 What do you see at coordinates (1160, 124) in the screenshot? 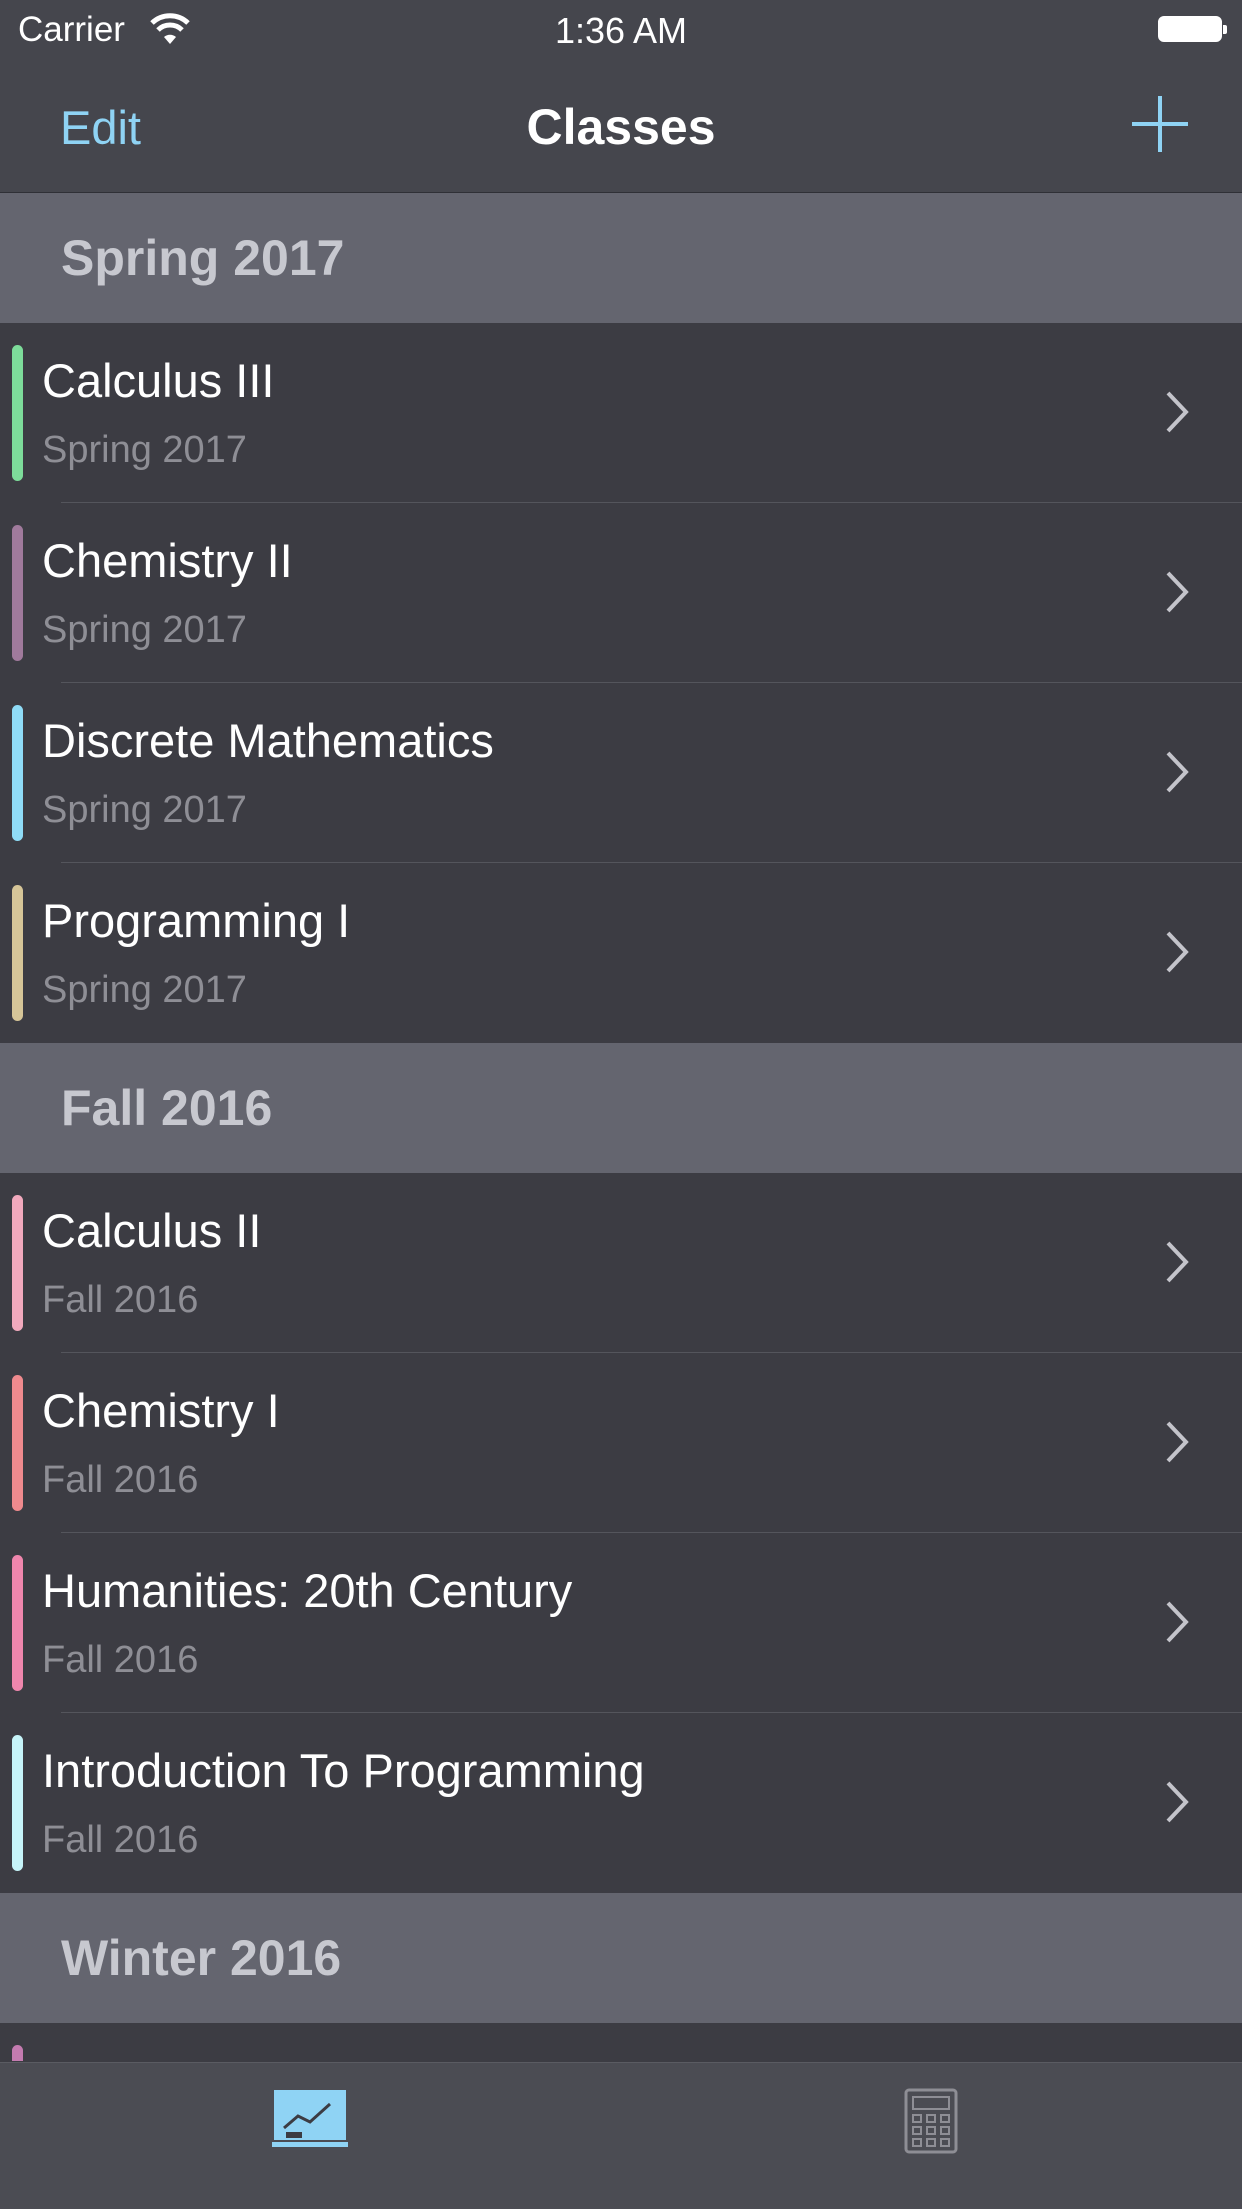
I see `plus-icon` at bounding box center [1160, 124].